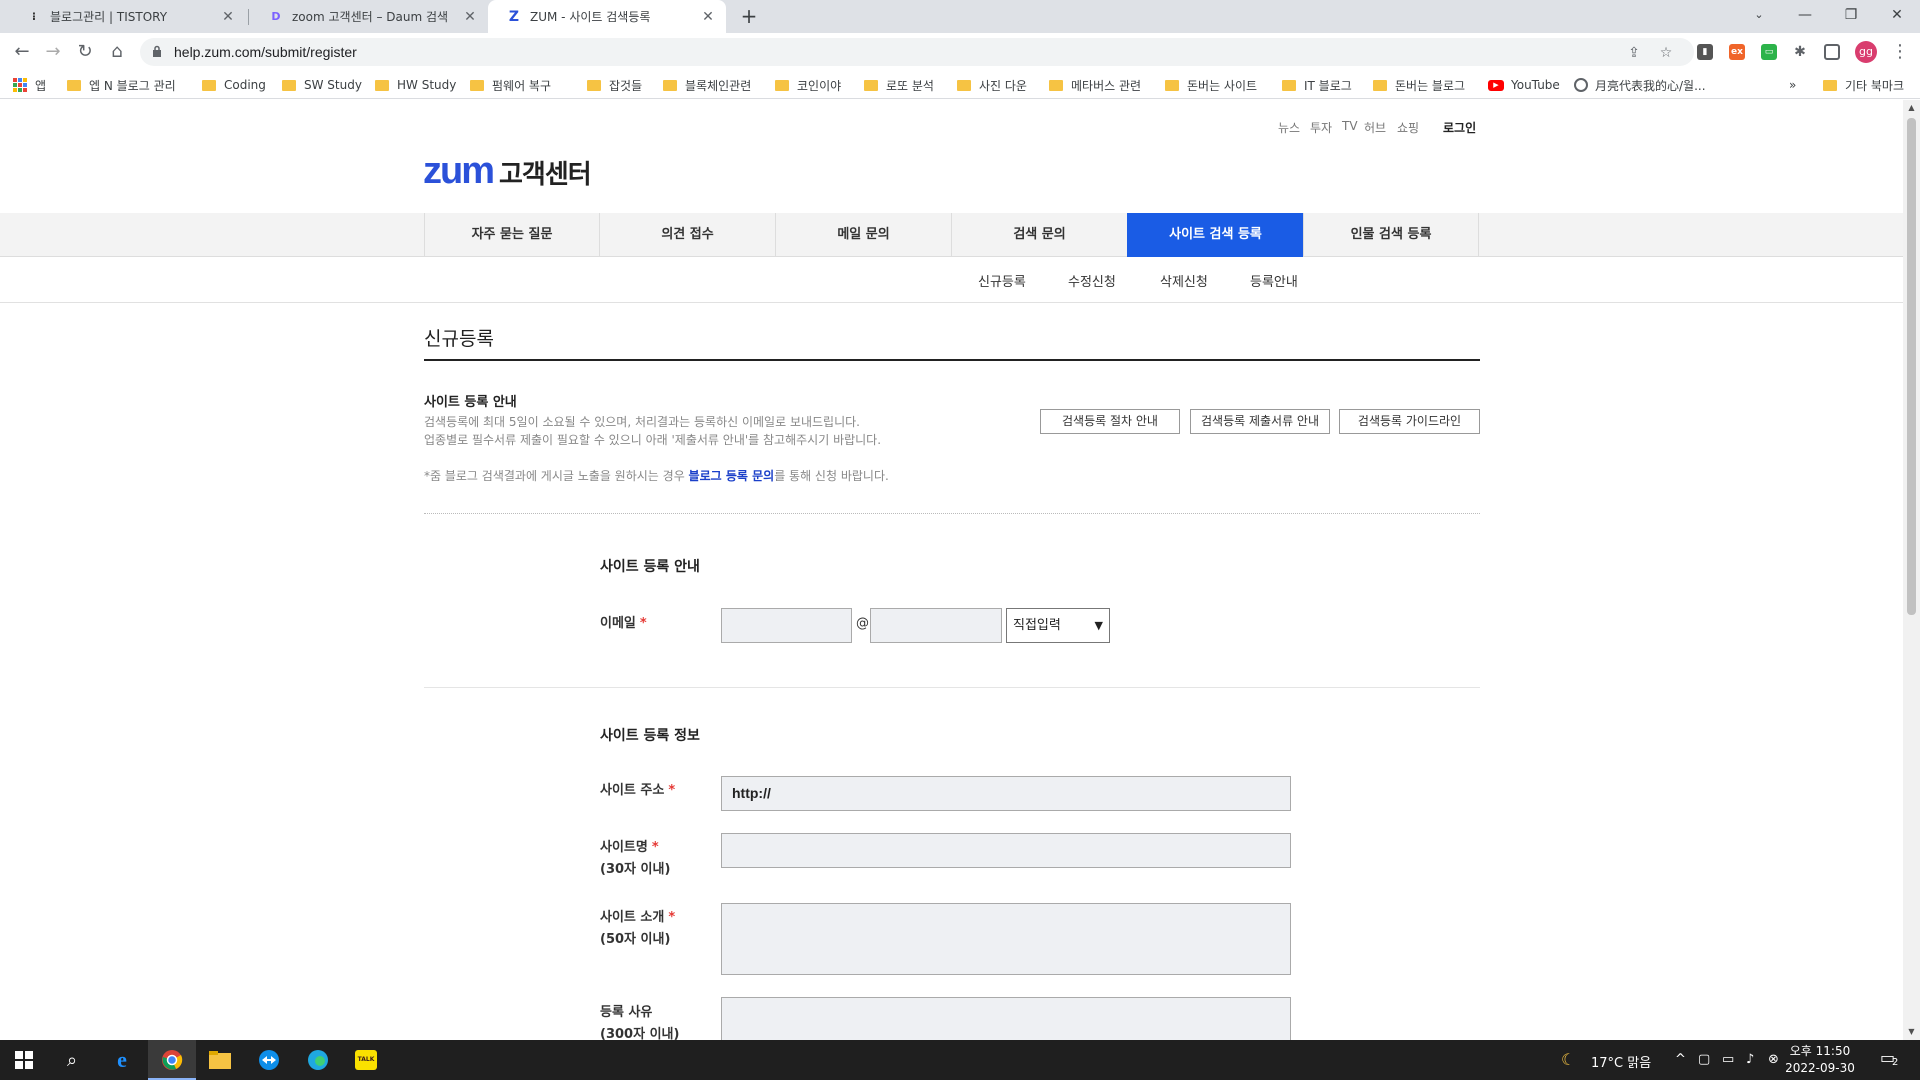 The height and width of the screenshot is (1080, 1920). I want to click on zum-logo: zum 고객센터, so click(507, 171).